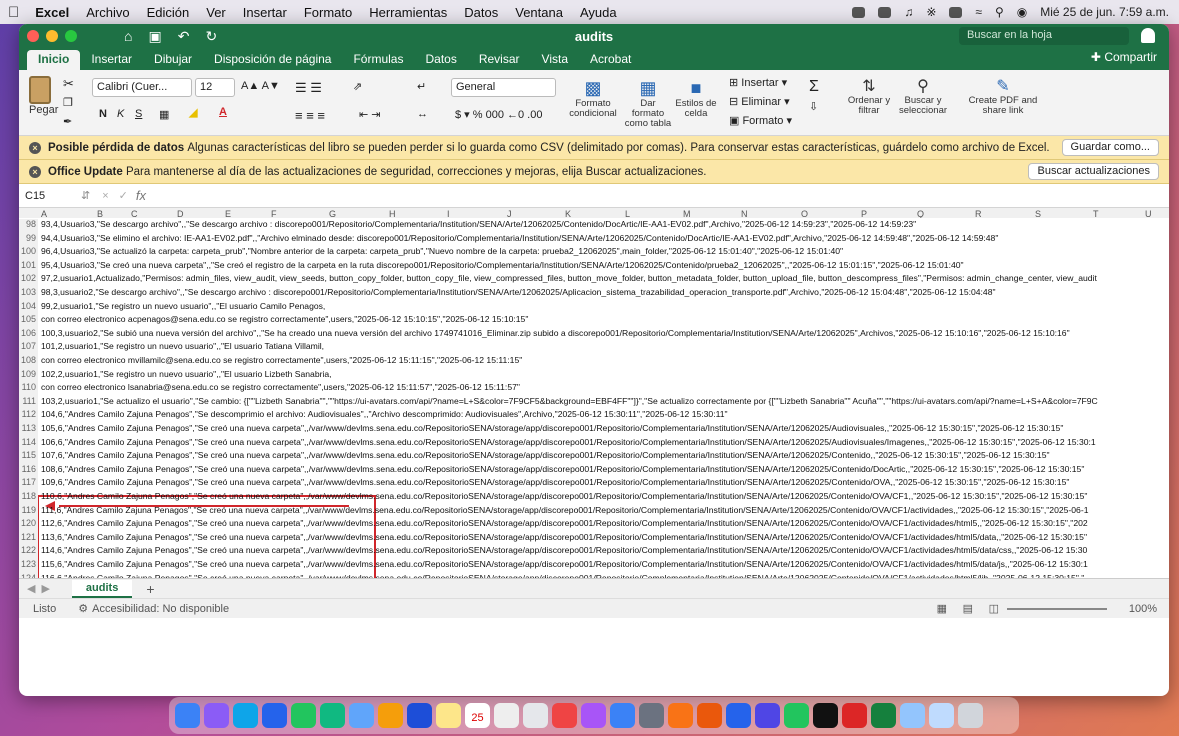 The width and height of the screenshot is (1179, 736). Describe the element at coordinates (28, 538) in the screenshot. I see `row-header: 121` at that location.